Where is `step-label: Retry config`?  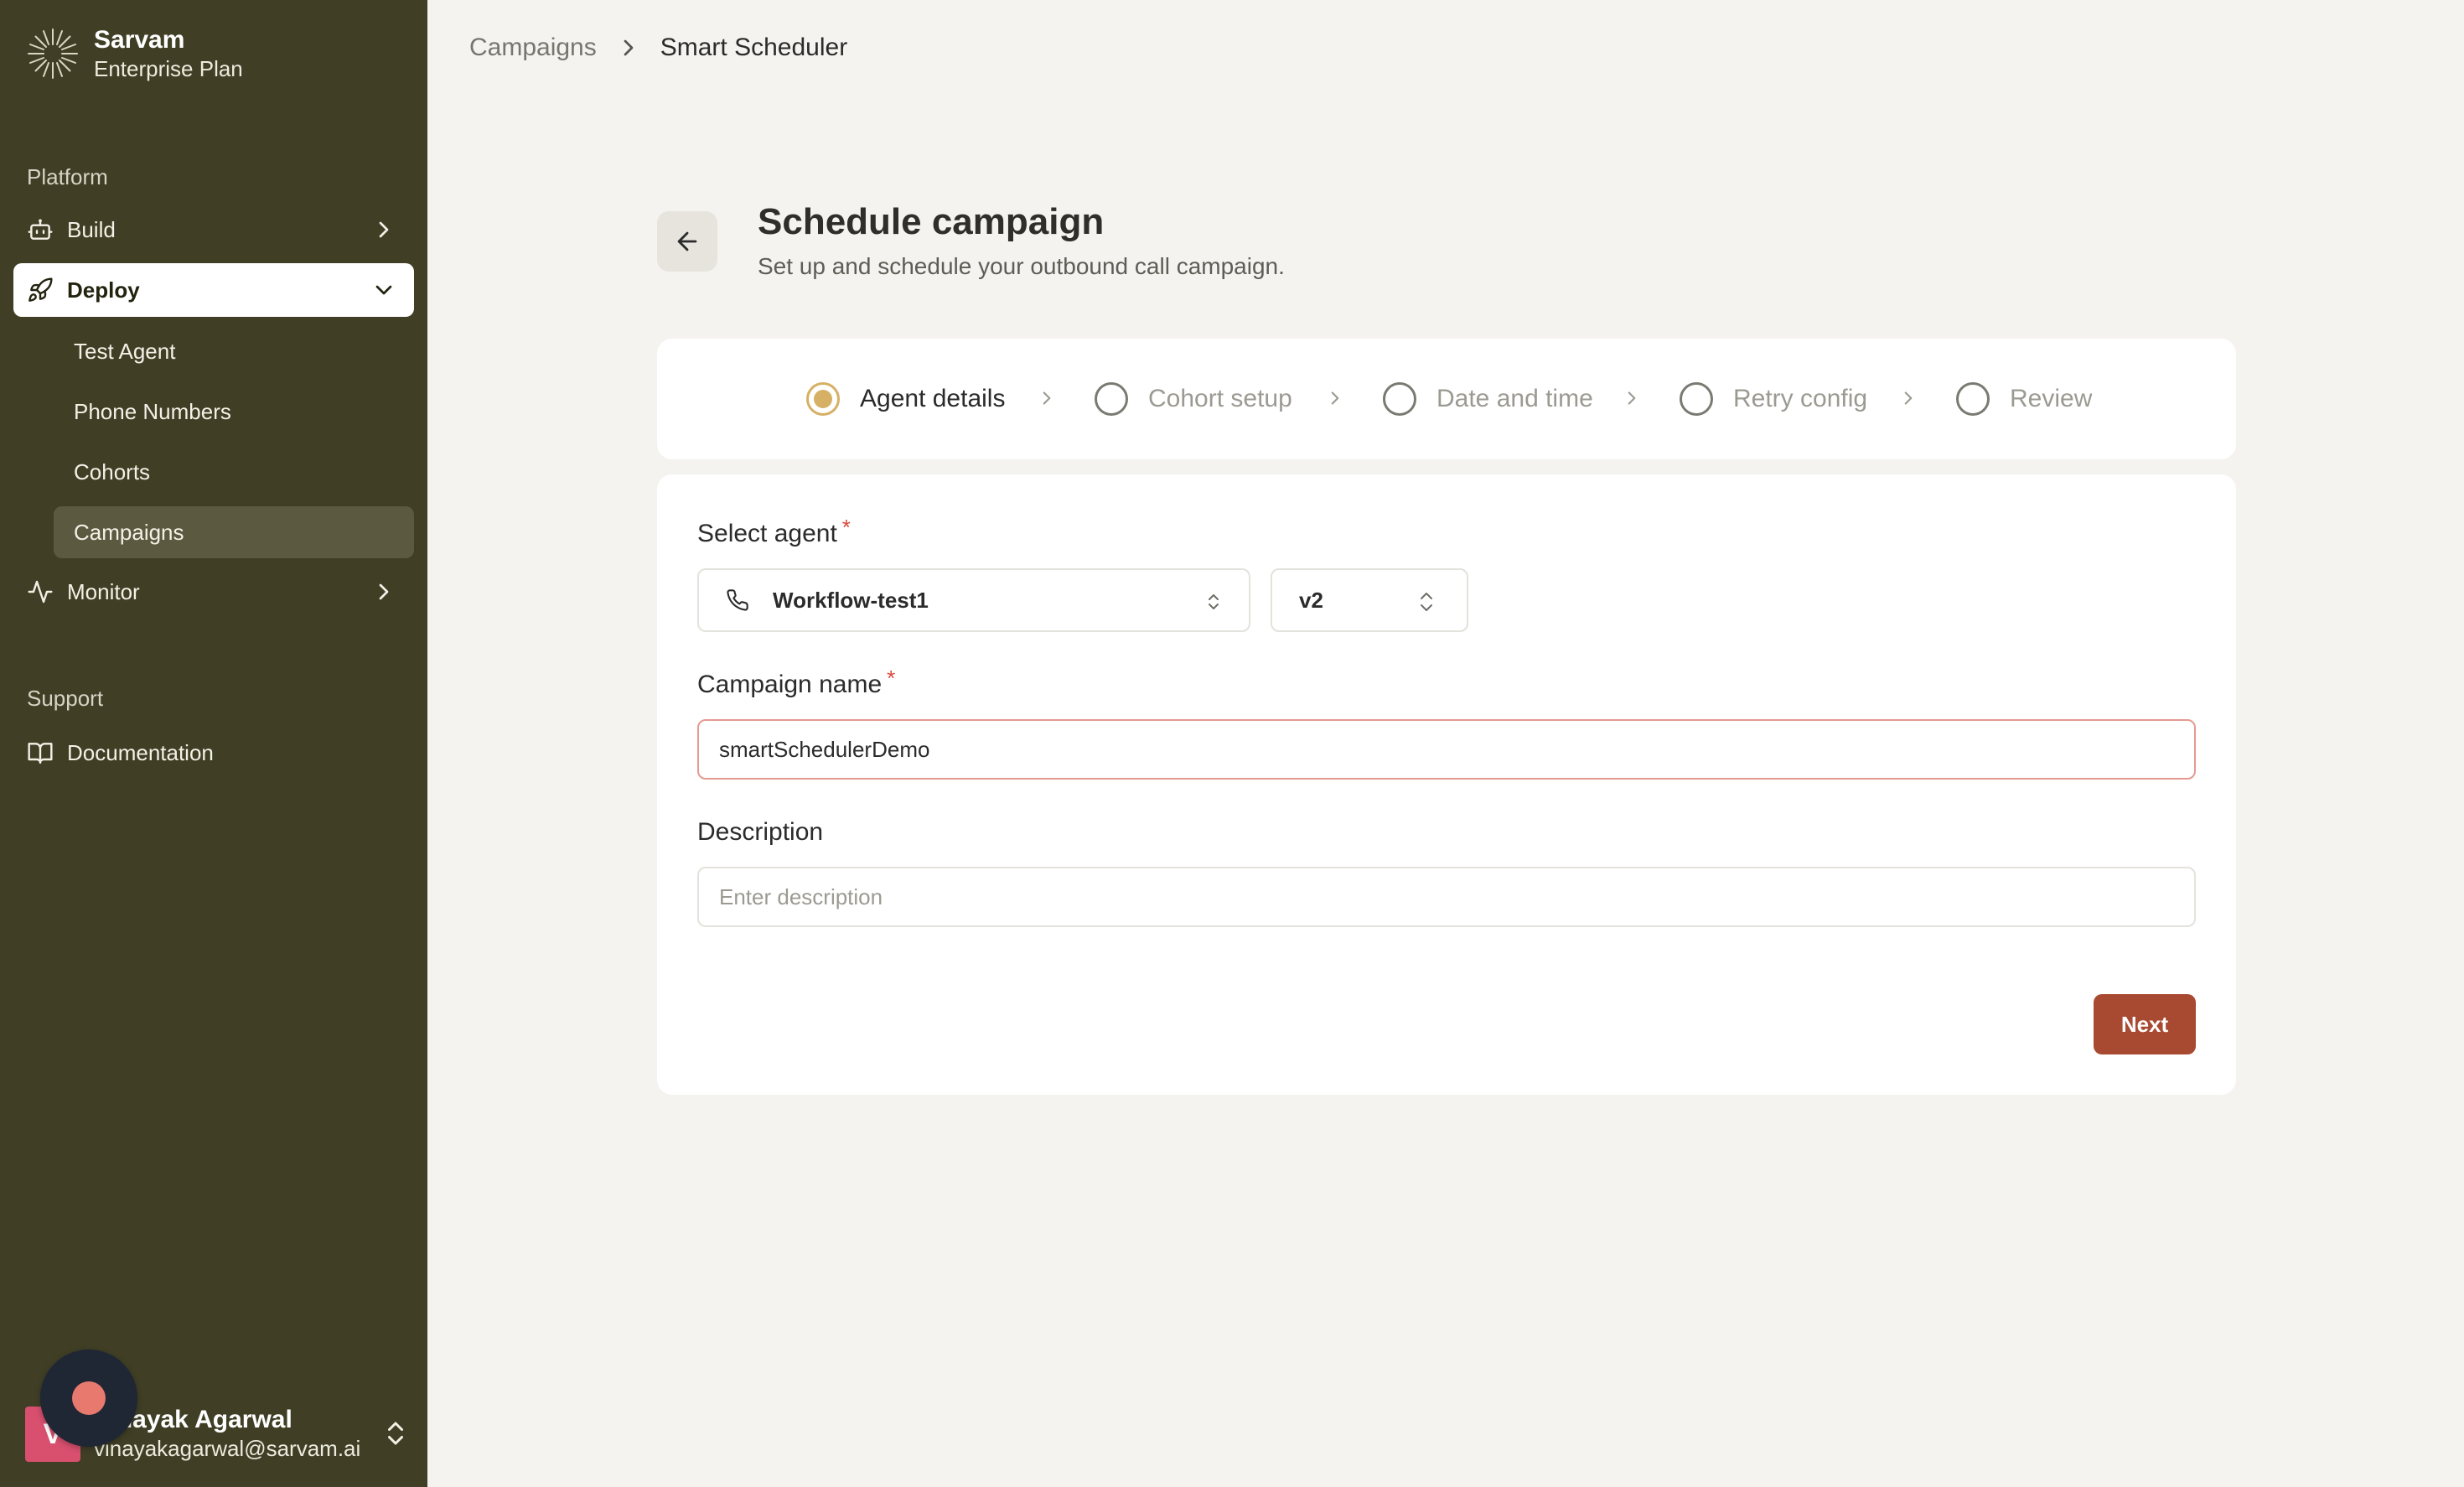
step-label: Retry config is located at coordinates (1800, 399).